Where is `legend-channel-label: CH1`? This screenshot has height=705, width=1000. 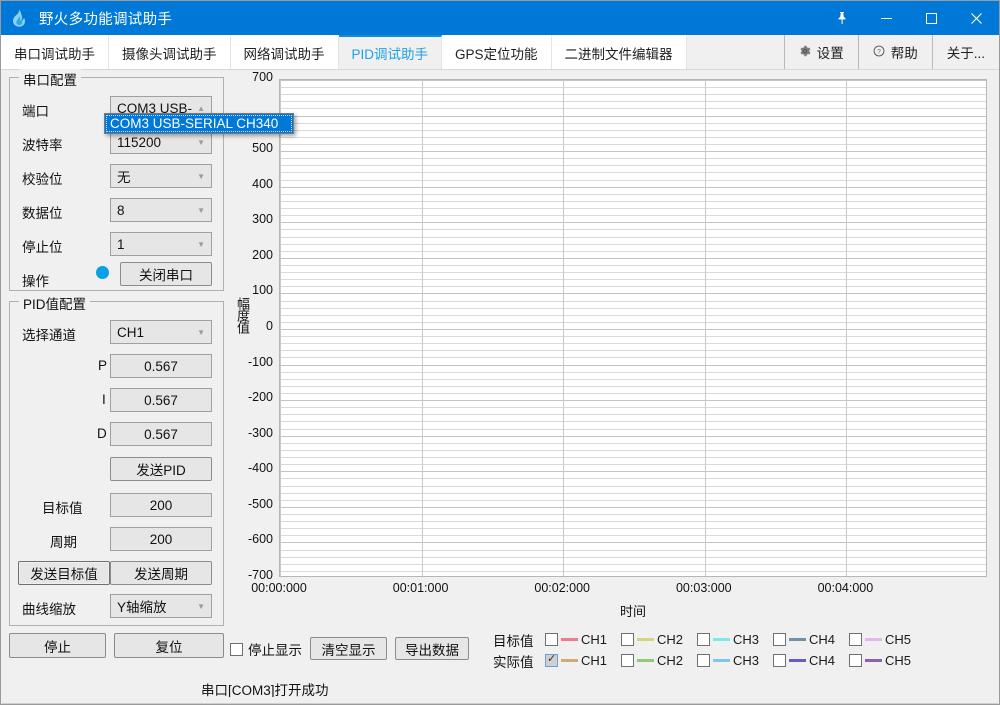 legend-channel-label: CH1 is located at coordinates (594, 639).